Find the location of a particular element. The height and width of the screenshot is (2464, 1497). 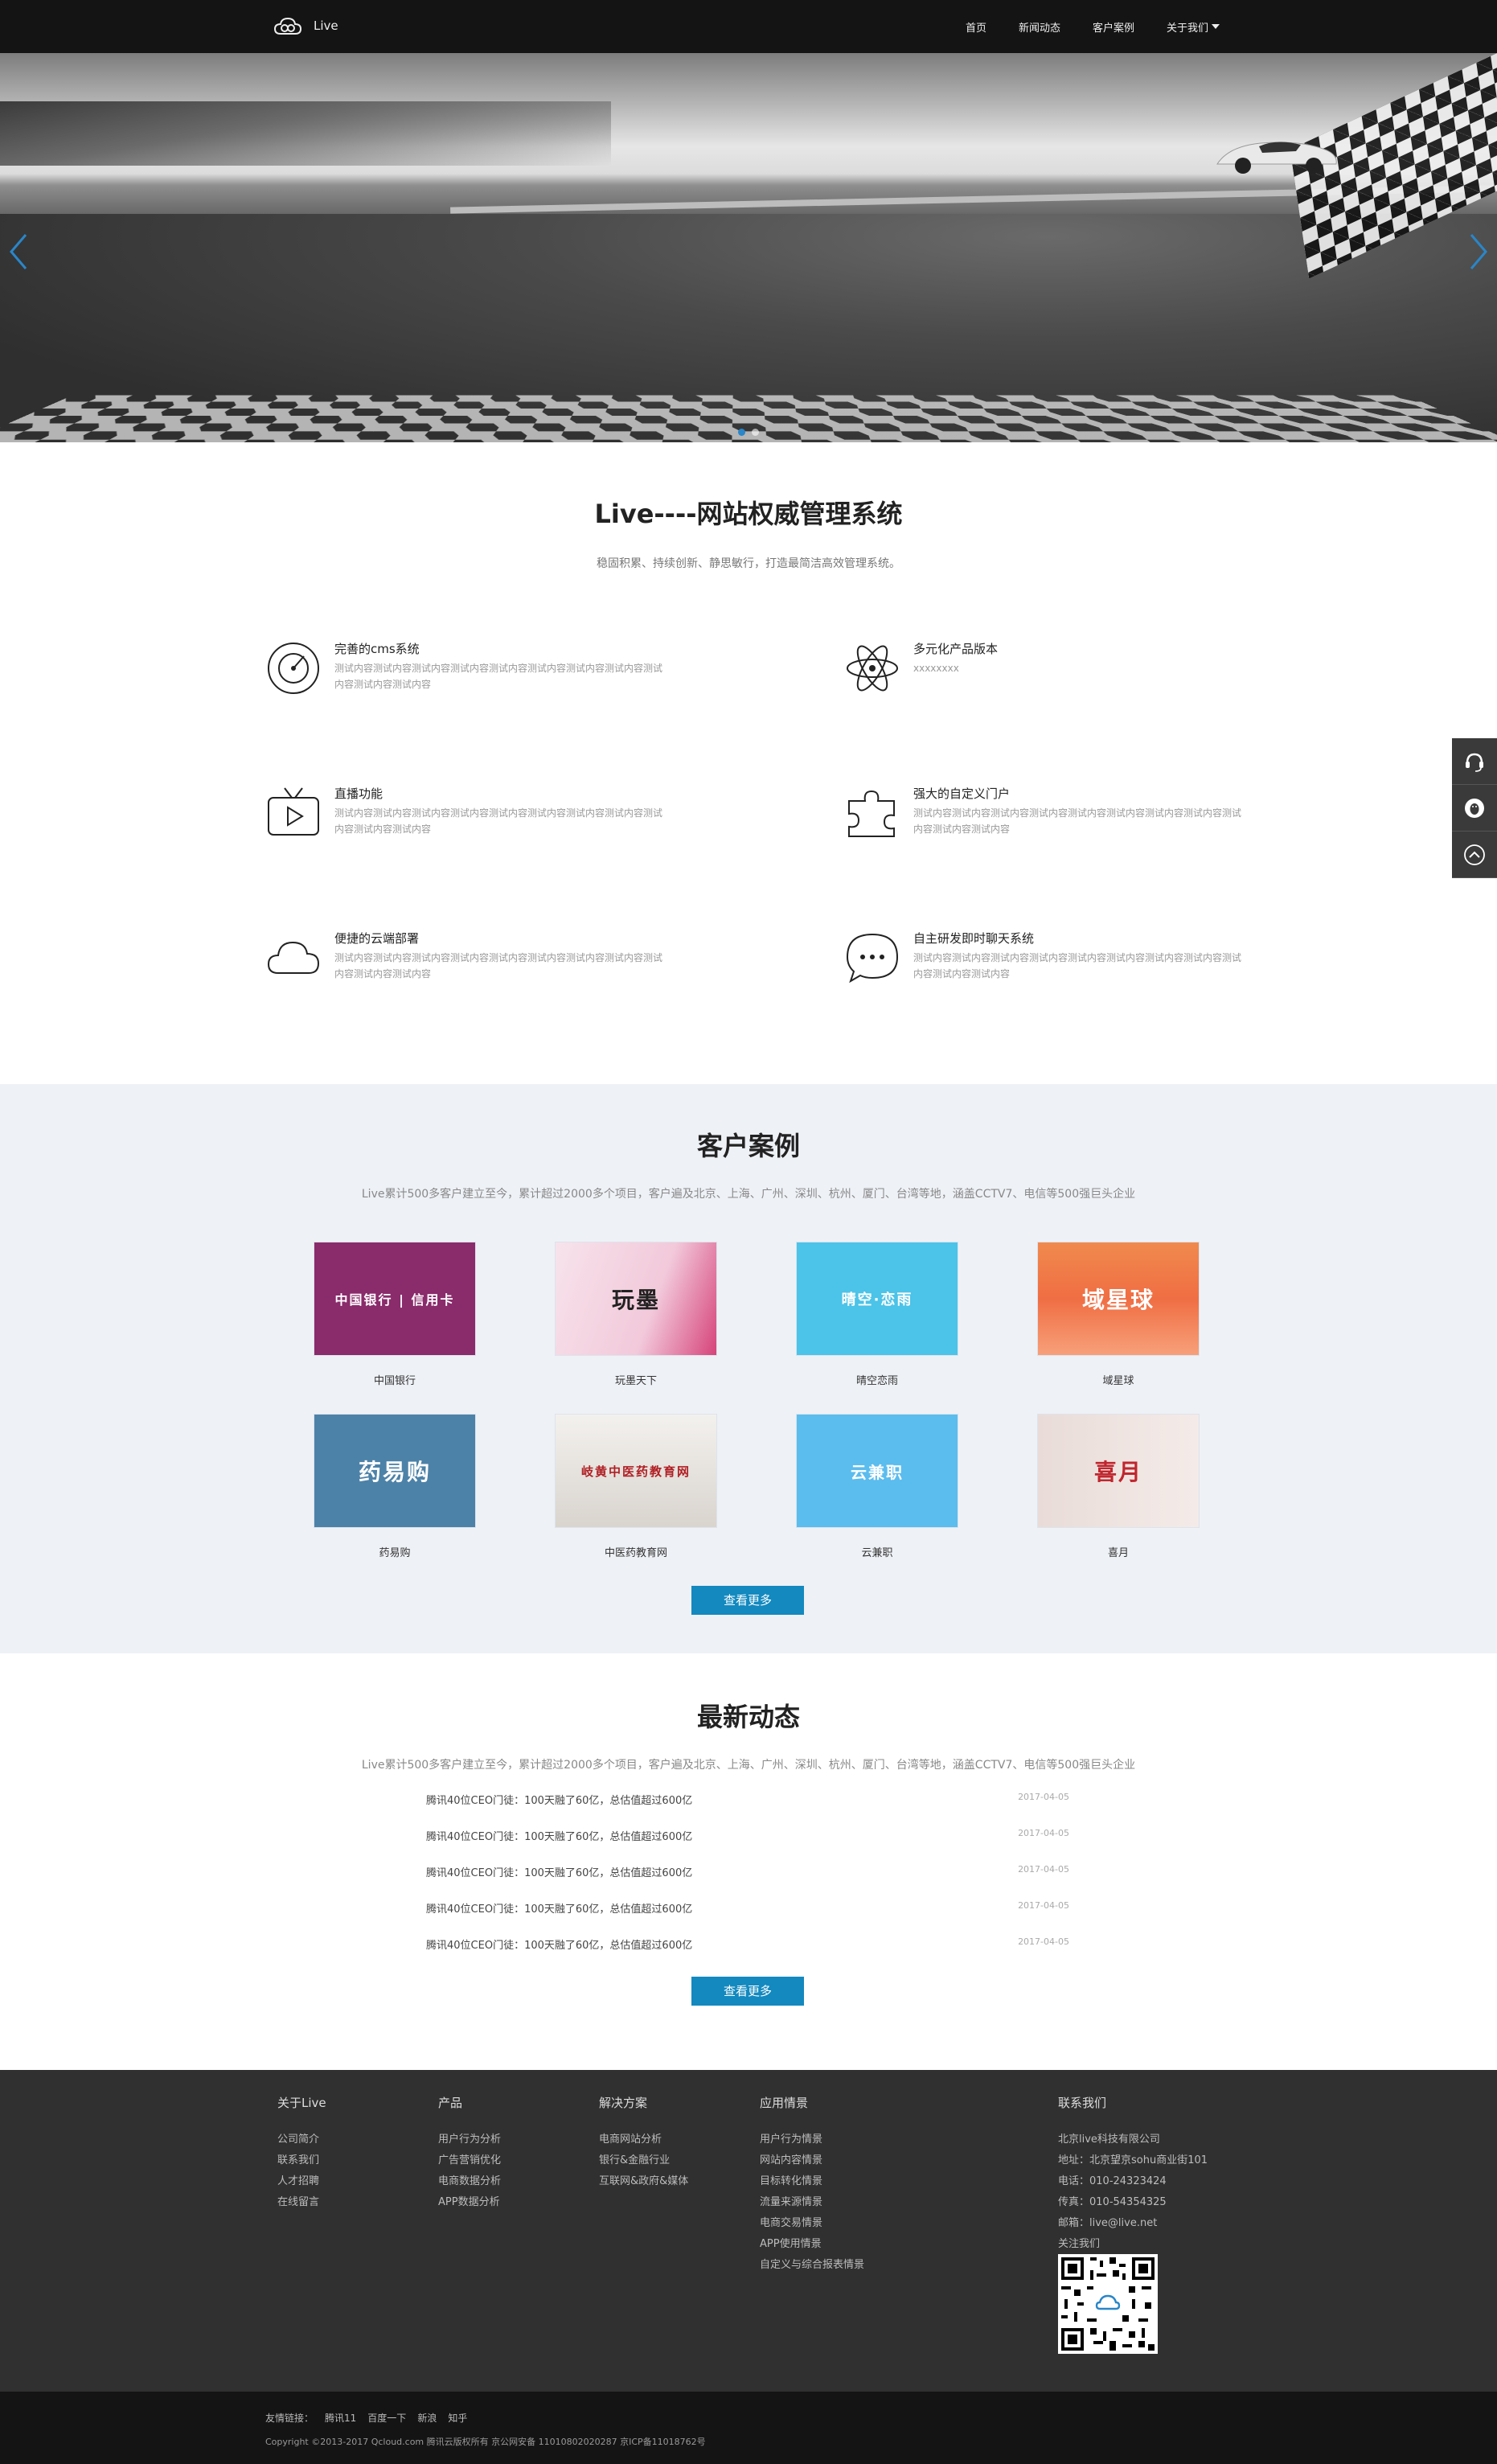

case-card: 玩墨 玩墨天下 is located at coordinates (636, 1314).